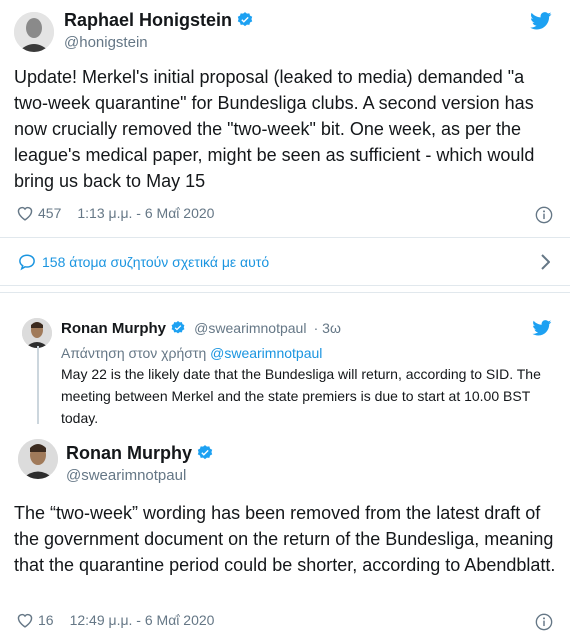 The height and width of the screenshot is (638, 570). What do you see at coordinates (142, 620) in the screenshot?
I see `timestamp: 12:49 μ.μ. - 6 Μαΐ 2020` at bounding box center [142, 620].